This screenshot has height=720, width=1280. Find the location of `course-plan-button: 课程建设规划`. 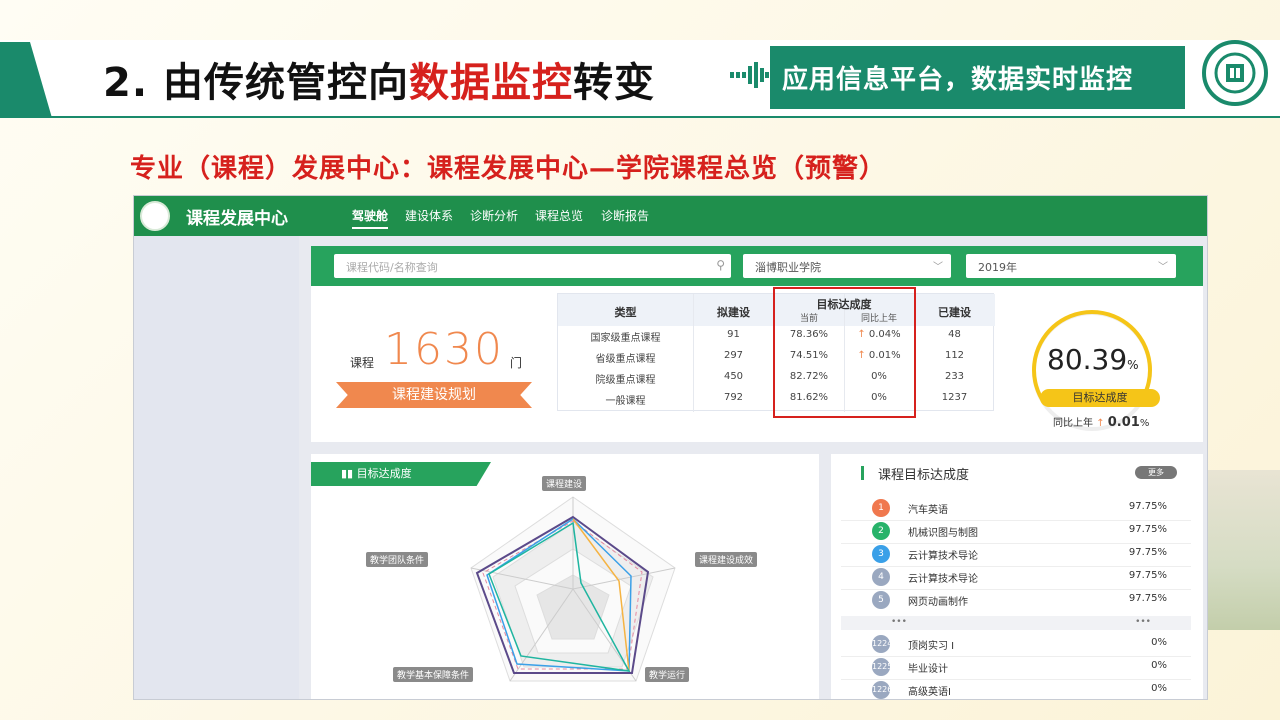

course-plan-button: 课程建设规划 is located at coordinates (434, 395).